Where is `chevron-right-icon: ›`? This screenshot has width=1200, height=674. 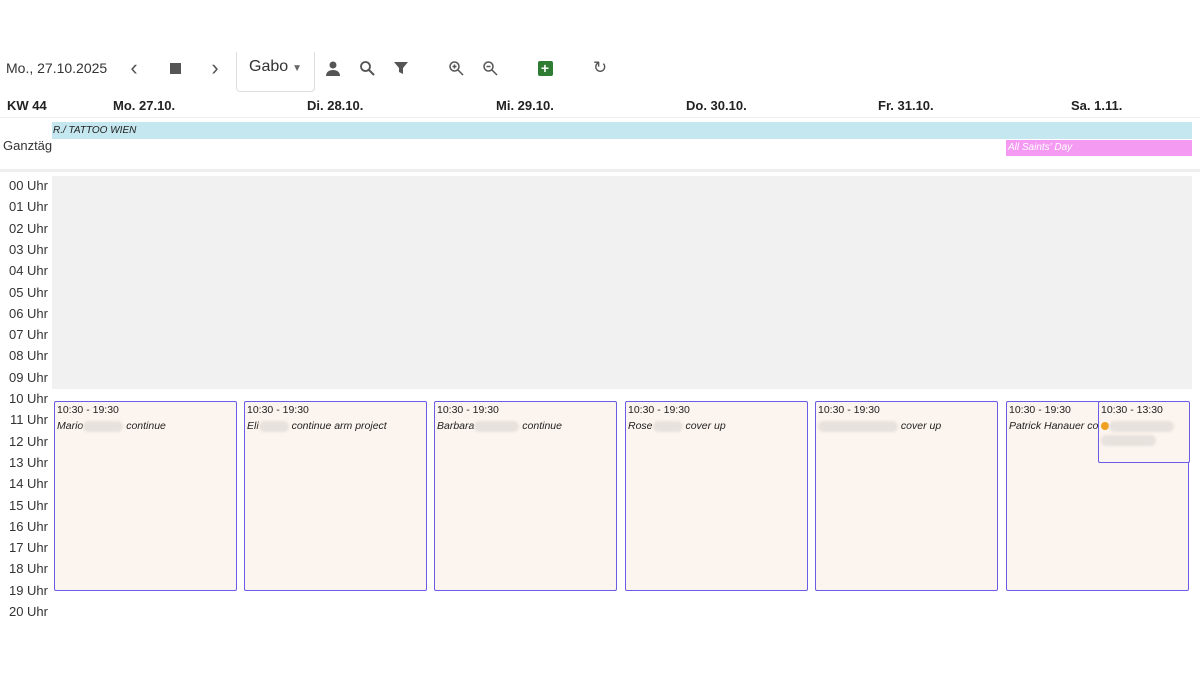
chevron-right-icon: › is located at coordinates (215, 67).